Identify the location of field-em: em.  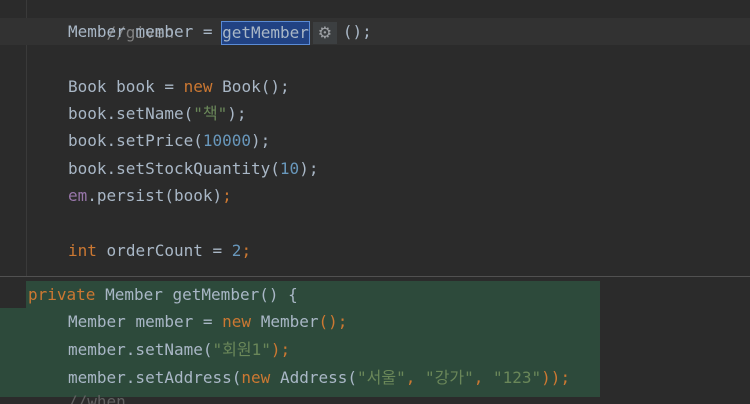
(78, 195).